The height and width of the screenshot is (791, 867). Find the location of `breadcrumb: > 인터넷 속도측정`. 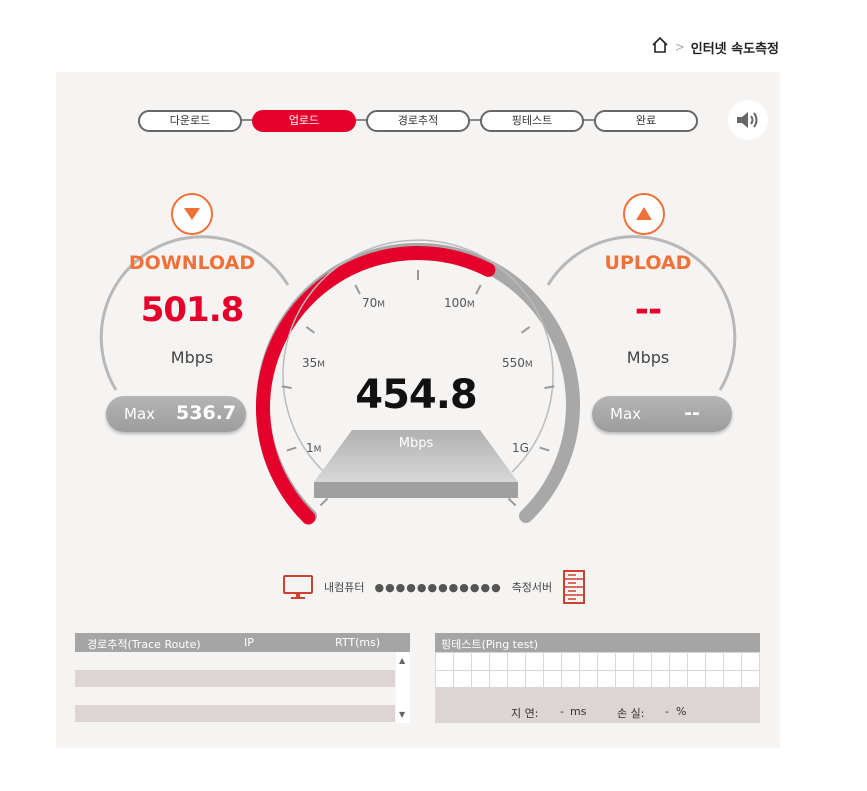

breadcrumb: > 인터넷 속도측정 is located at coordinates (715, 47).